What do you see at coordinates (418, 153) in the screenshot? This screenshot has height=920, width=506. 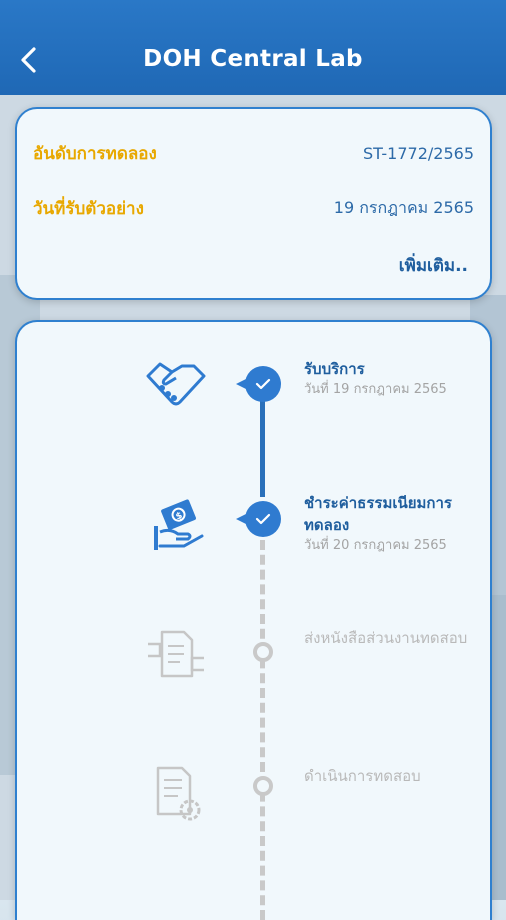 I see `test-number-value: ST-1772/2565` at bounding box center [418, 153].